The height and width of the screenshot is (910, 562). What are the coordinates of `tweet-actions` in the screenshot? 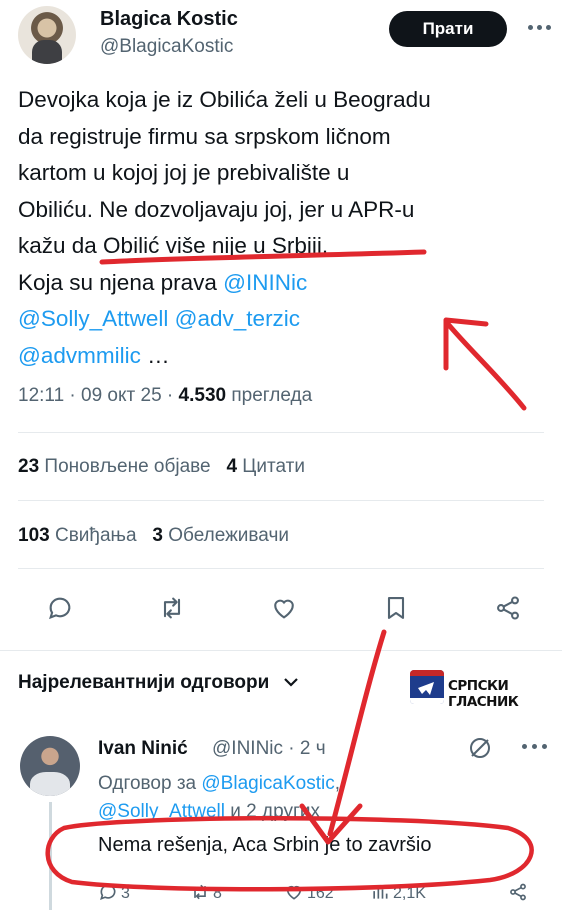 It's located at (281, 608).